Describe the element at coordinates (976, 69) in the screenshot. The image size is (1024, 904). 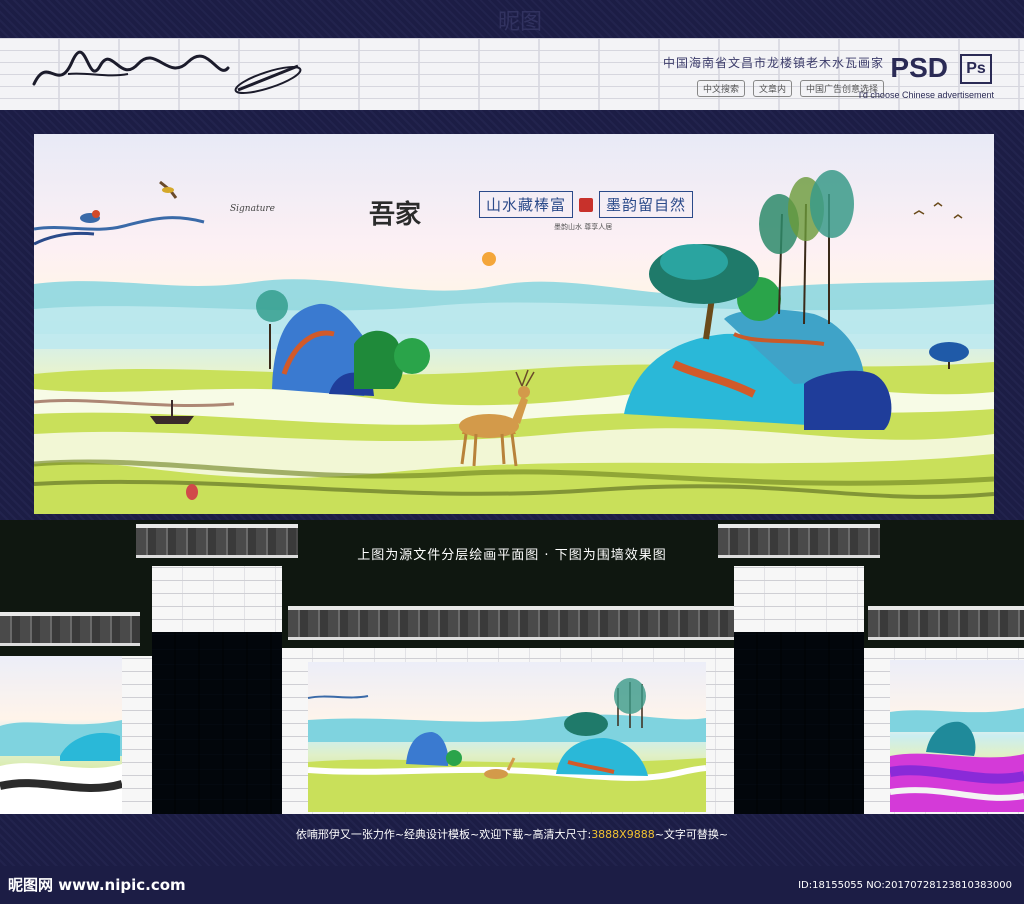
I see `photoshop-icon: Ps` at that location.